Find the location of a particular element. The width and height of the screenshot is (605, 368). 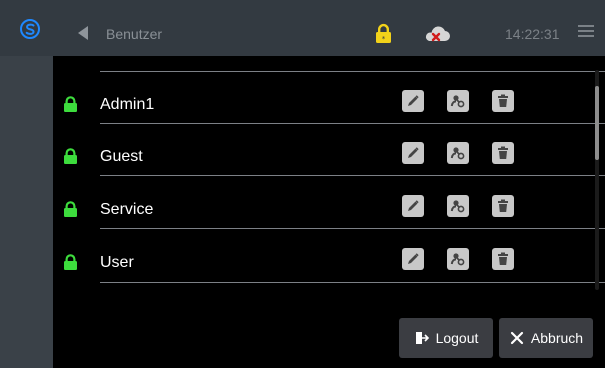

page-title: Benutzer is located at coordinates (134, 34).